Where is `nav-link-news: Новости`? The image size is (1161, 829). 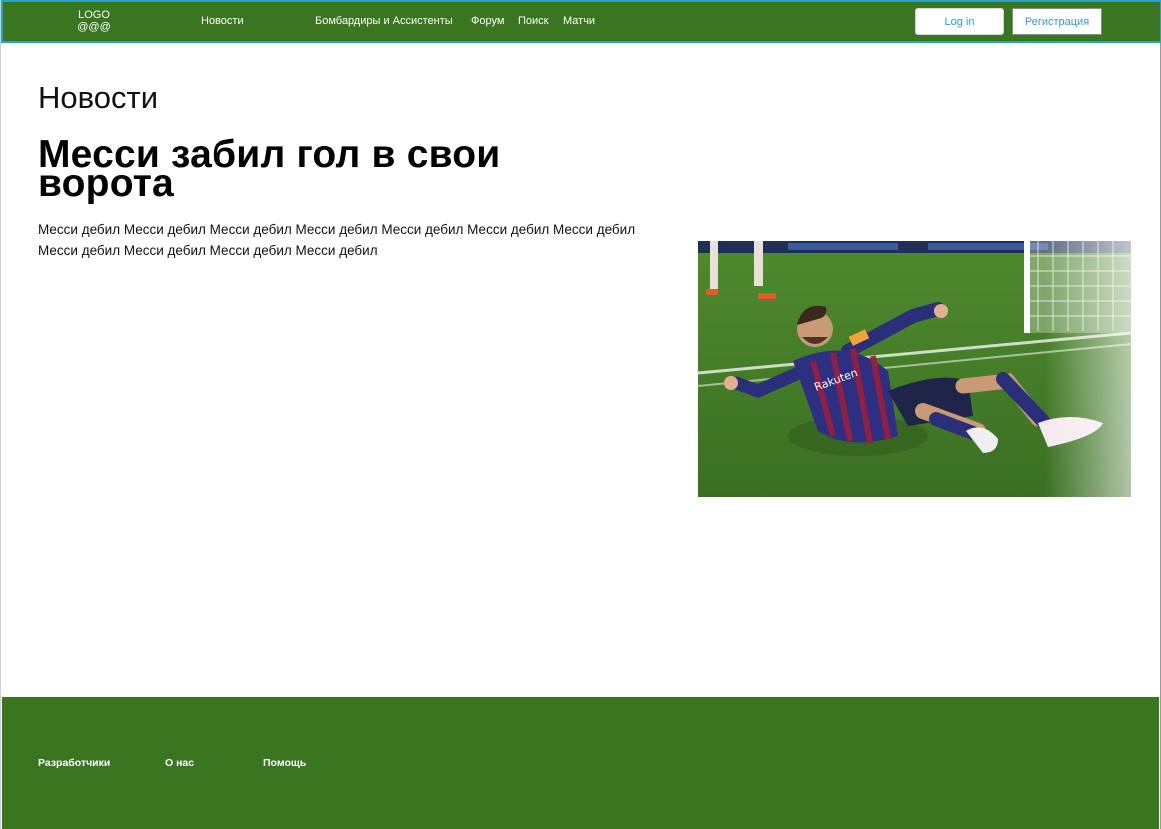
nav-link-news: Новости is located at coordinates (222, 21).